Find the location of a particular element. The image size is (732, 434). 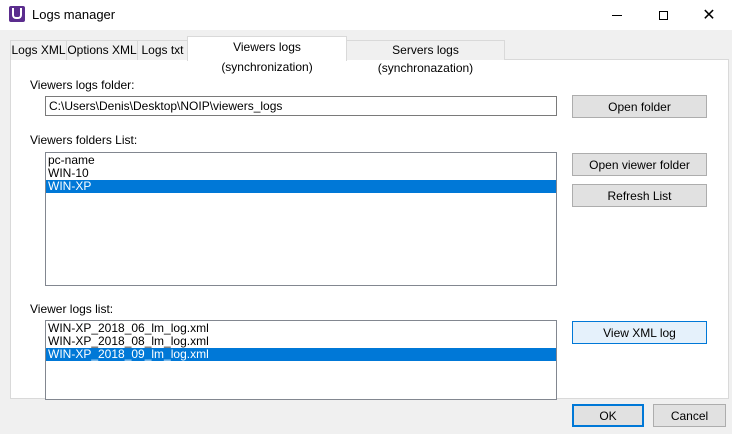

list-item: WIN-10 is located at coordinates (301, 173).